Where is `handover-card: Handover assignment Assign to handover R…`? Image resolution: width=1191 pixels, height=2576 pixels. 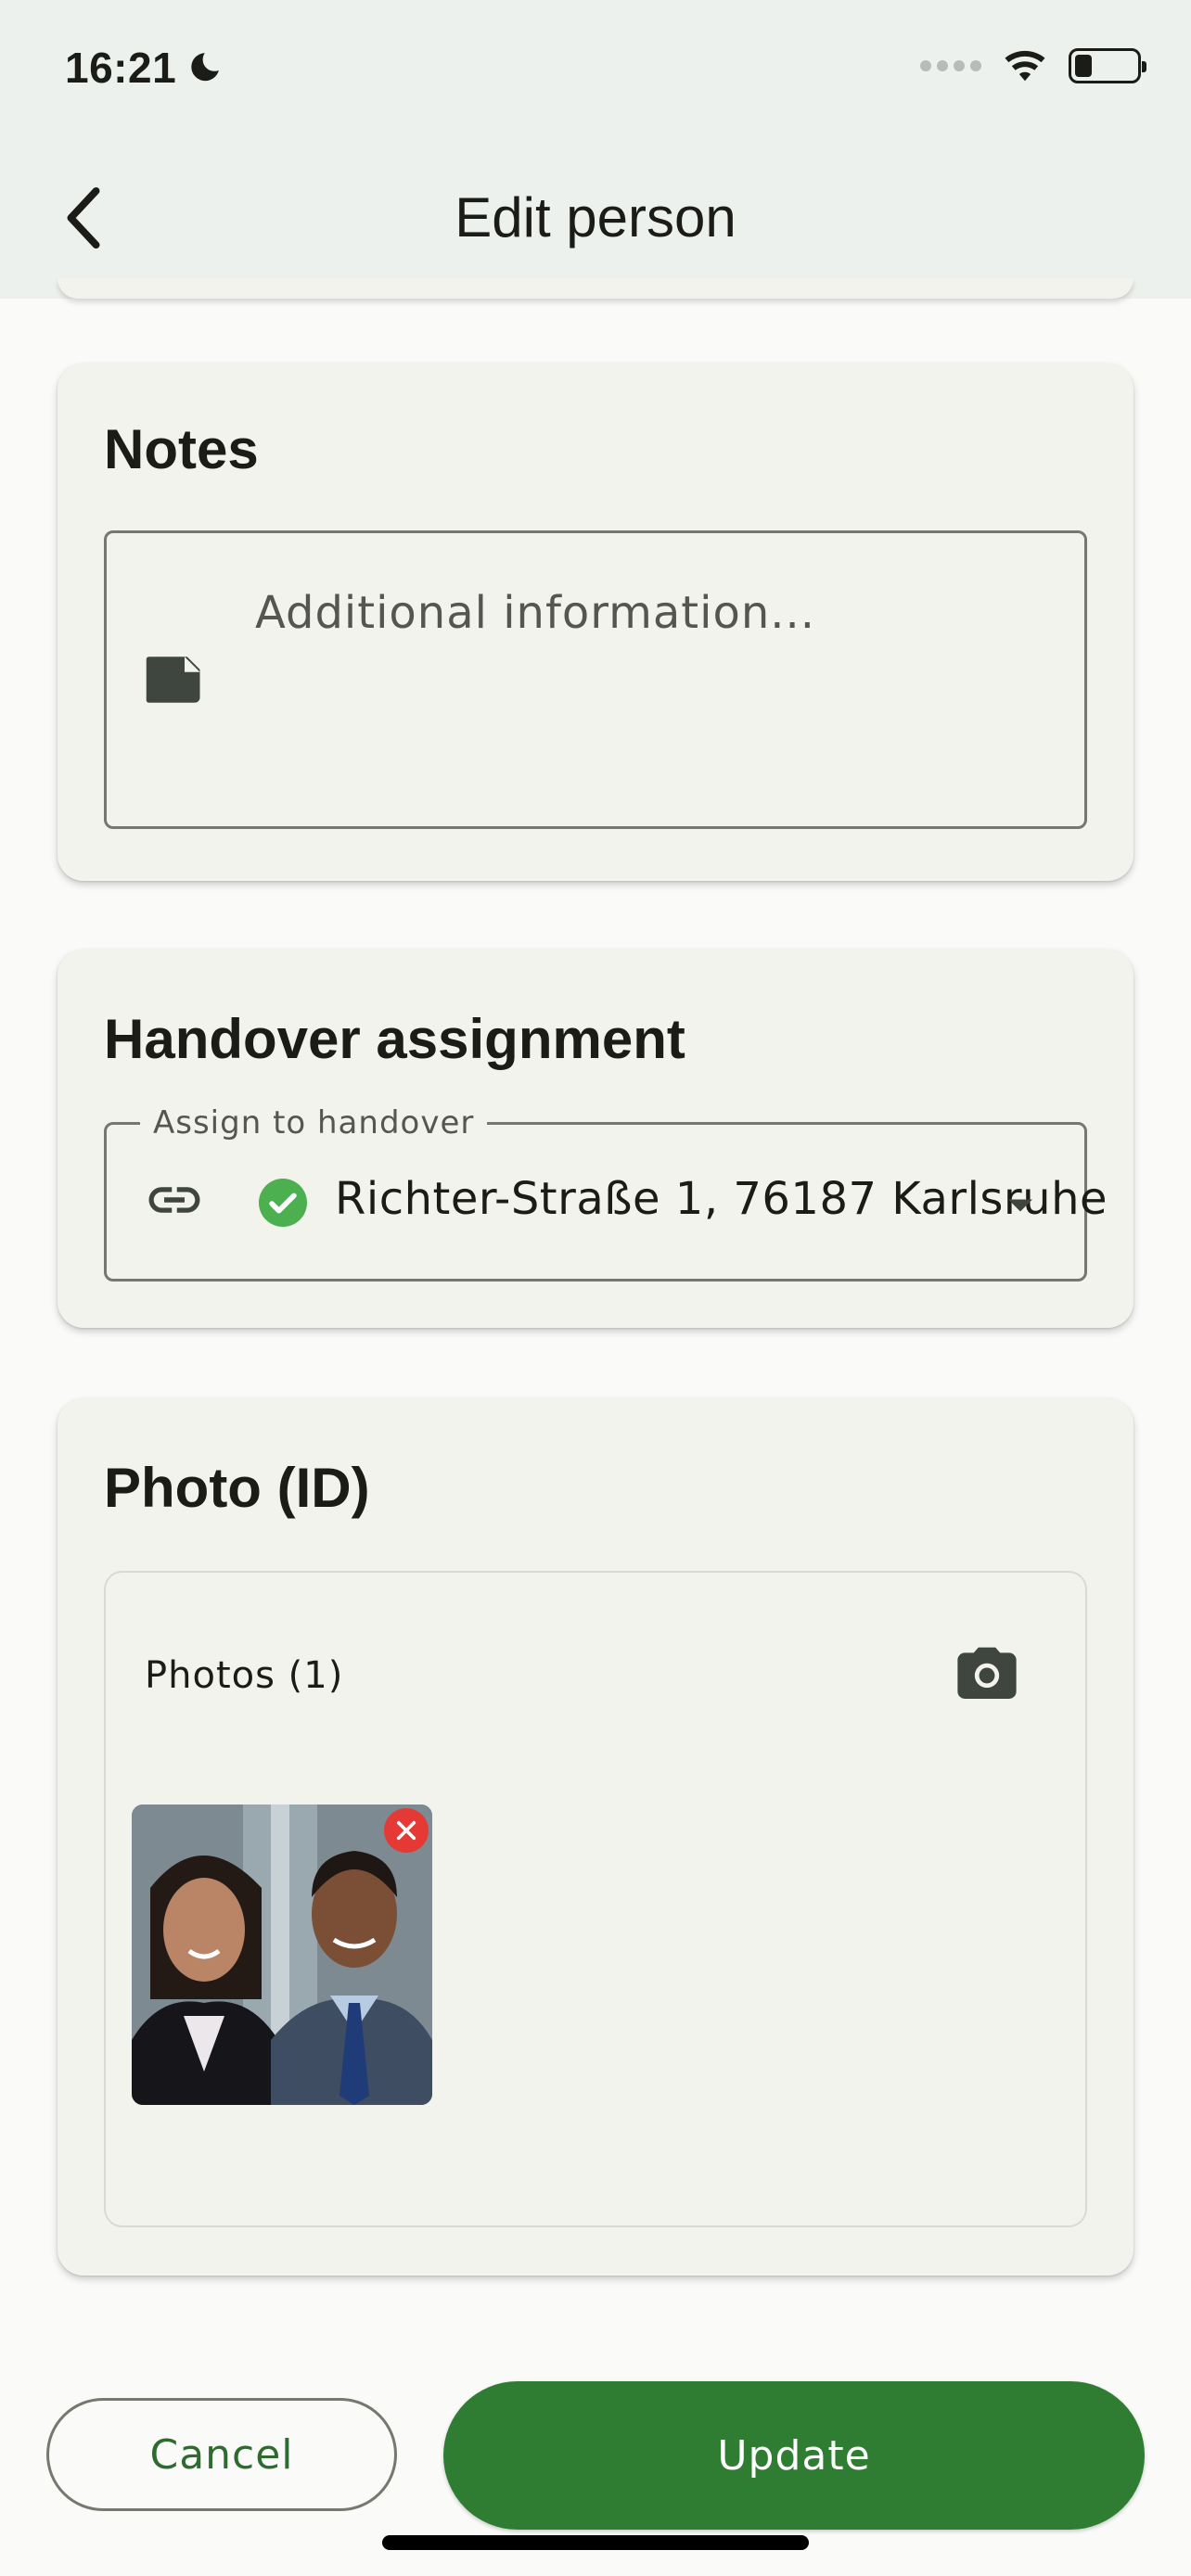 handover-card: Handover assignment Assign to handover R… is located at coordinates (595, 1139).